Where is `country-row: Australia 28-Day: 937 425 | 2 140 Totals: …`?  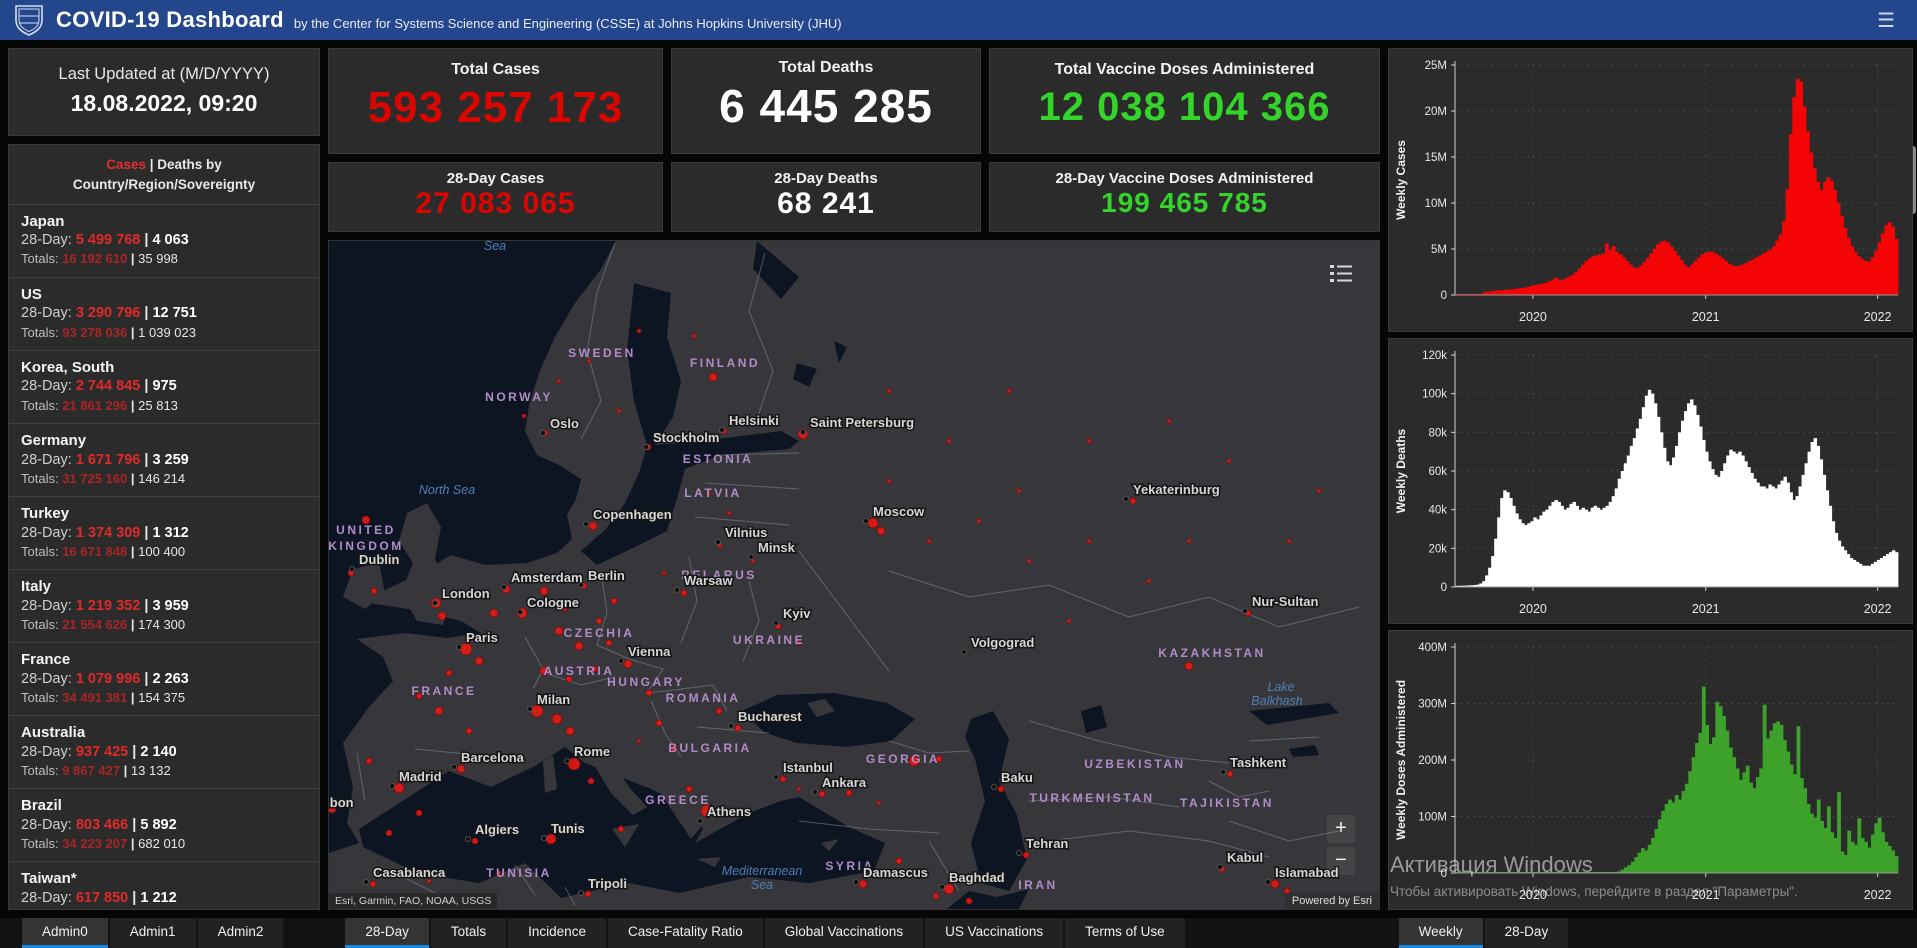
country-row: Australia 28-Day: 937 425 | 2 140 Totals: … is located at coordinates (164, 751).